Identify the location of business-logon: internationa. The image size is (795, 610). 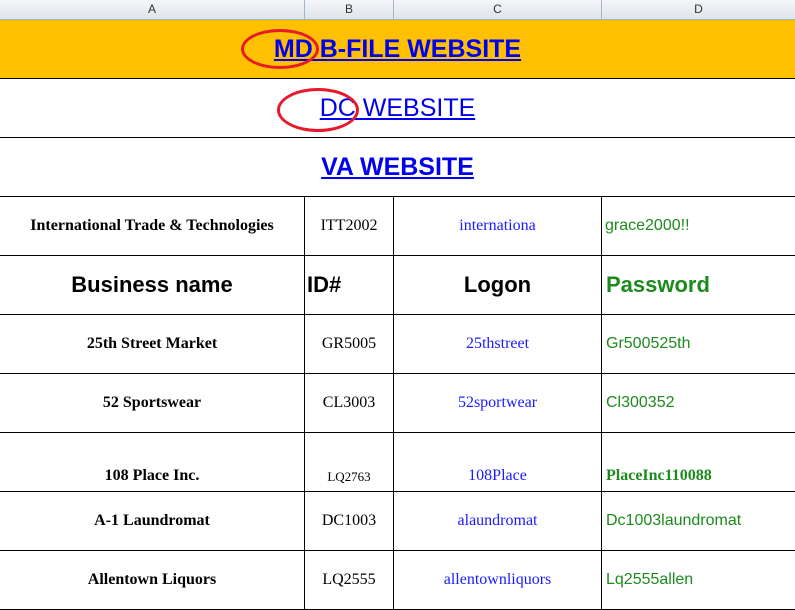
(497, 225).